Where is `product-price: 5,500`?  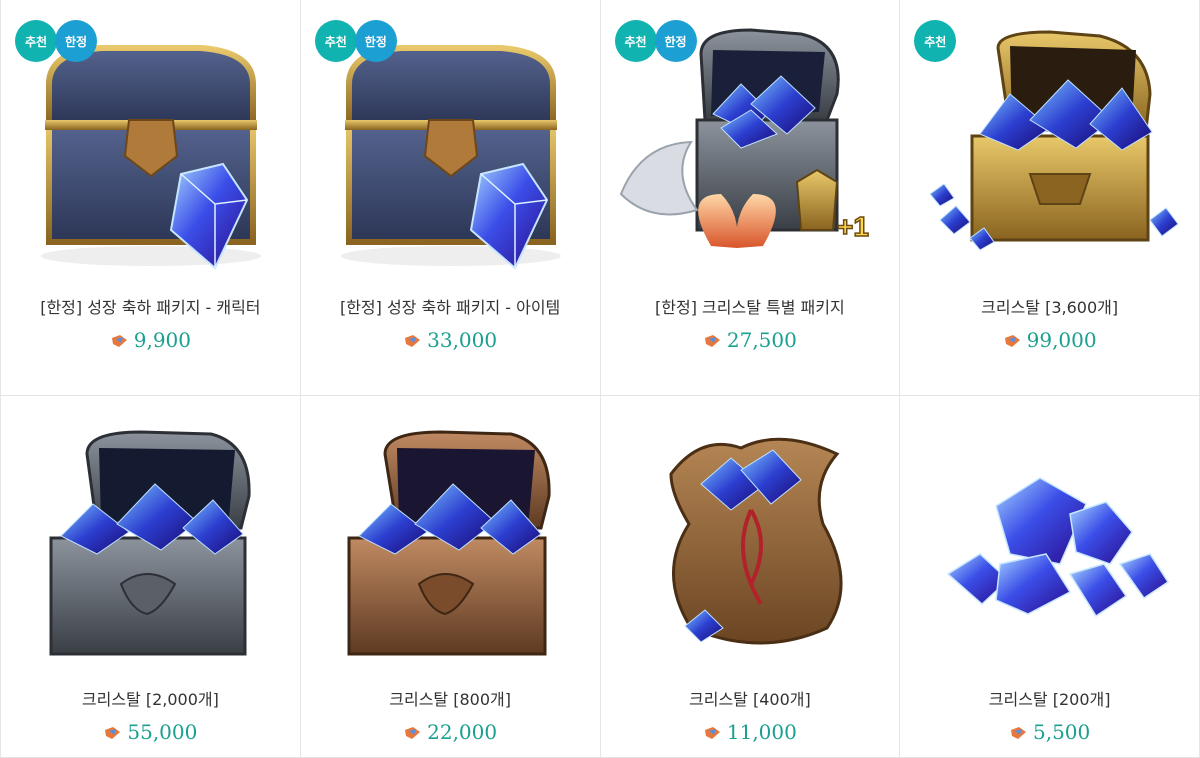 product-price: 5,500 is located at coordinates (1049, 732).